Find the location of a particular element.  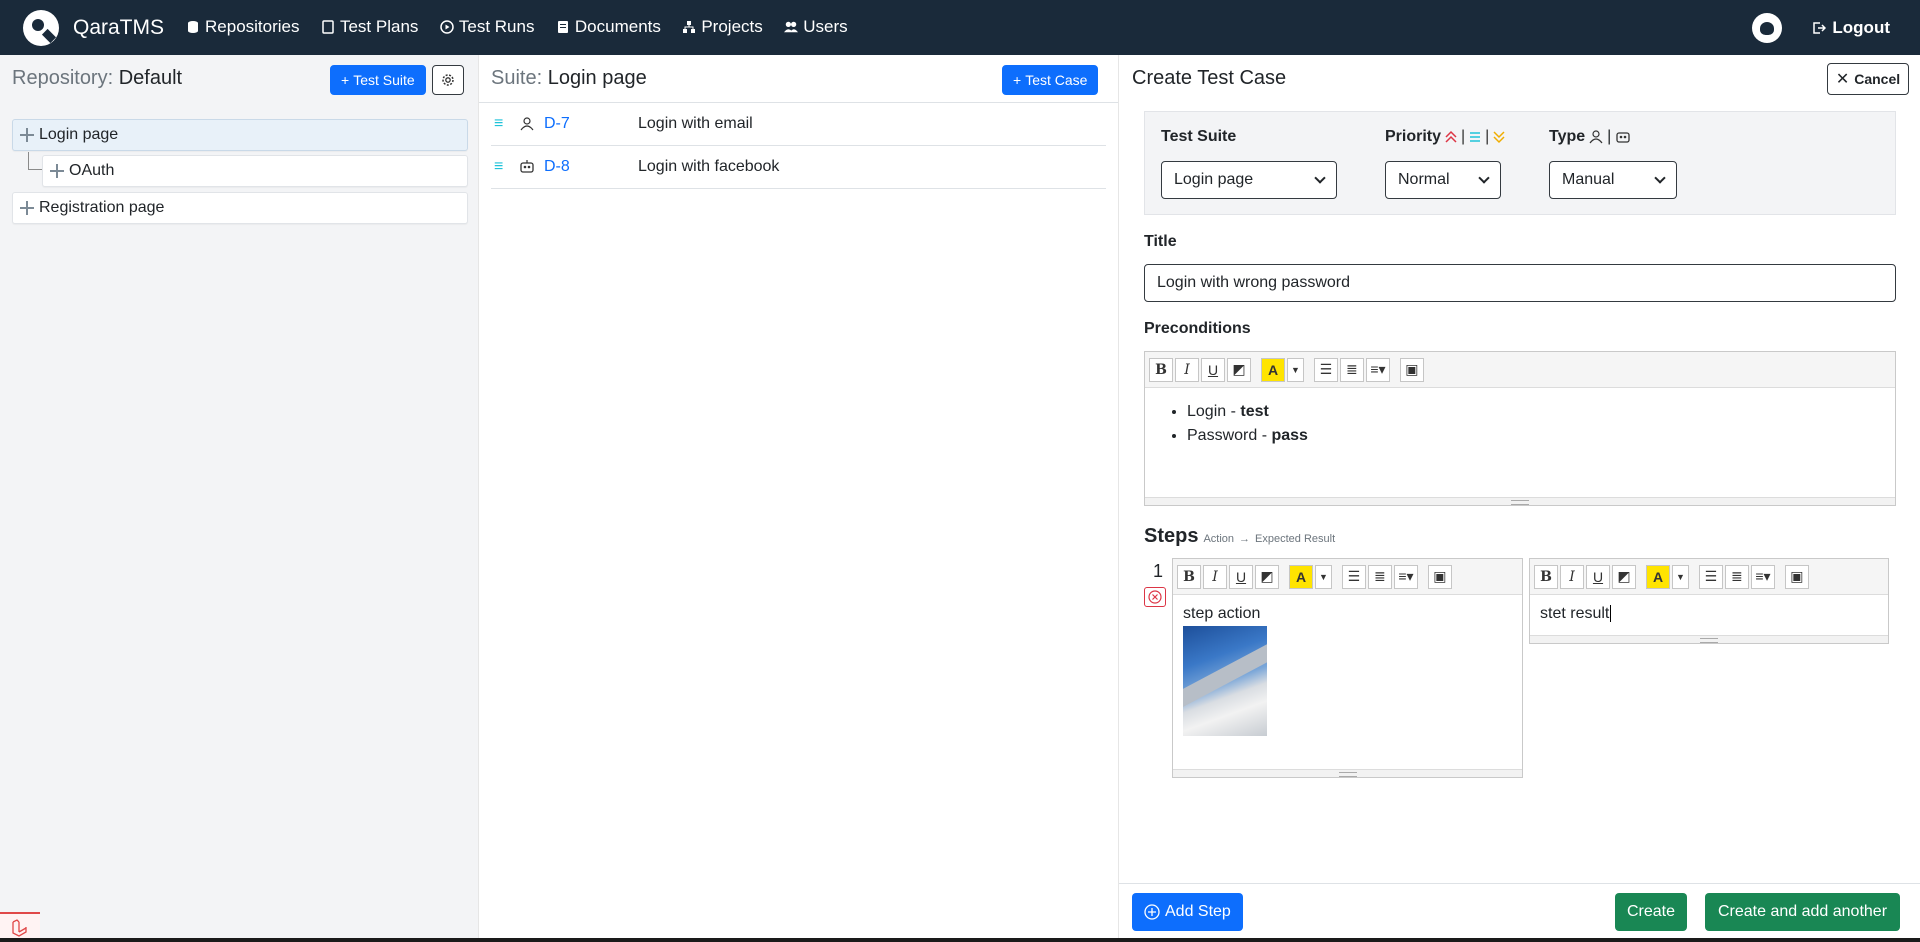

person-icon is located at coordinates (1596, 137).